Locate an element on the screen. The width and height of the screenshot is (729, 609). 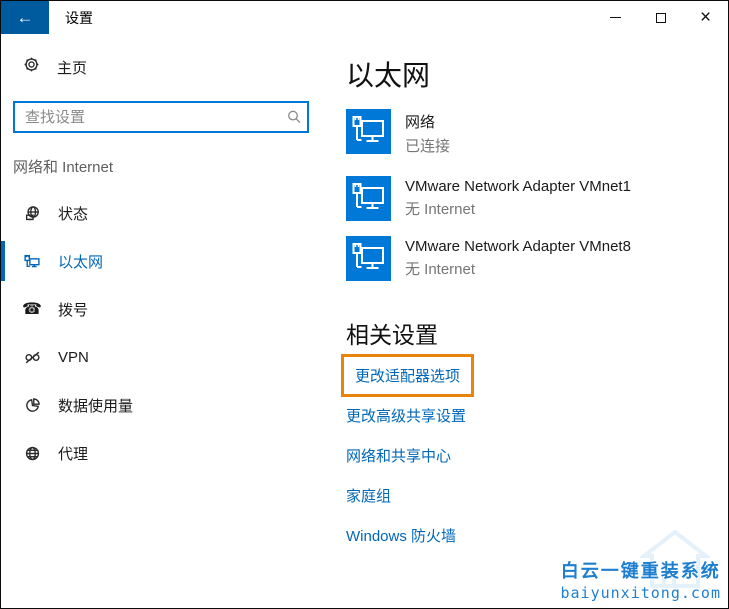
maximize-button is located at coordinates (660, 17).